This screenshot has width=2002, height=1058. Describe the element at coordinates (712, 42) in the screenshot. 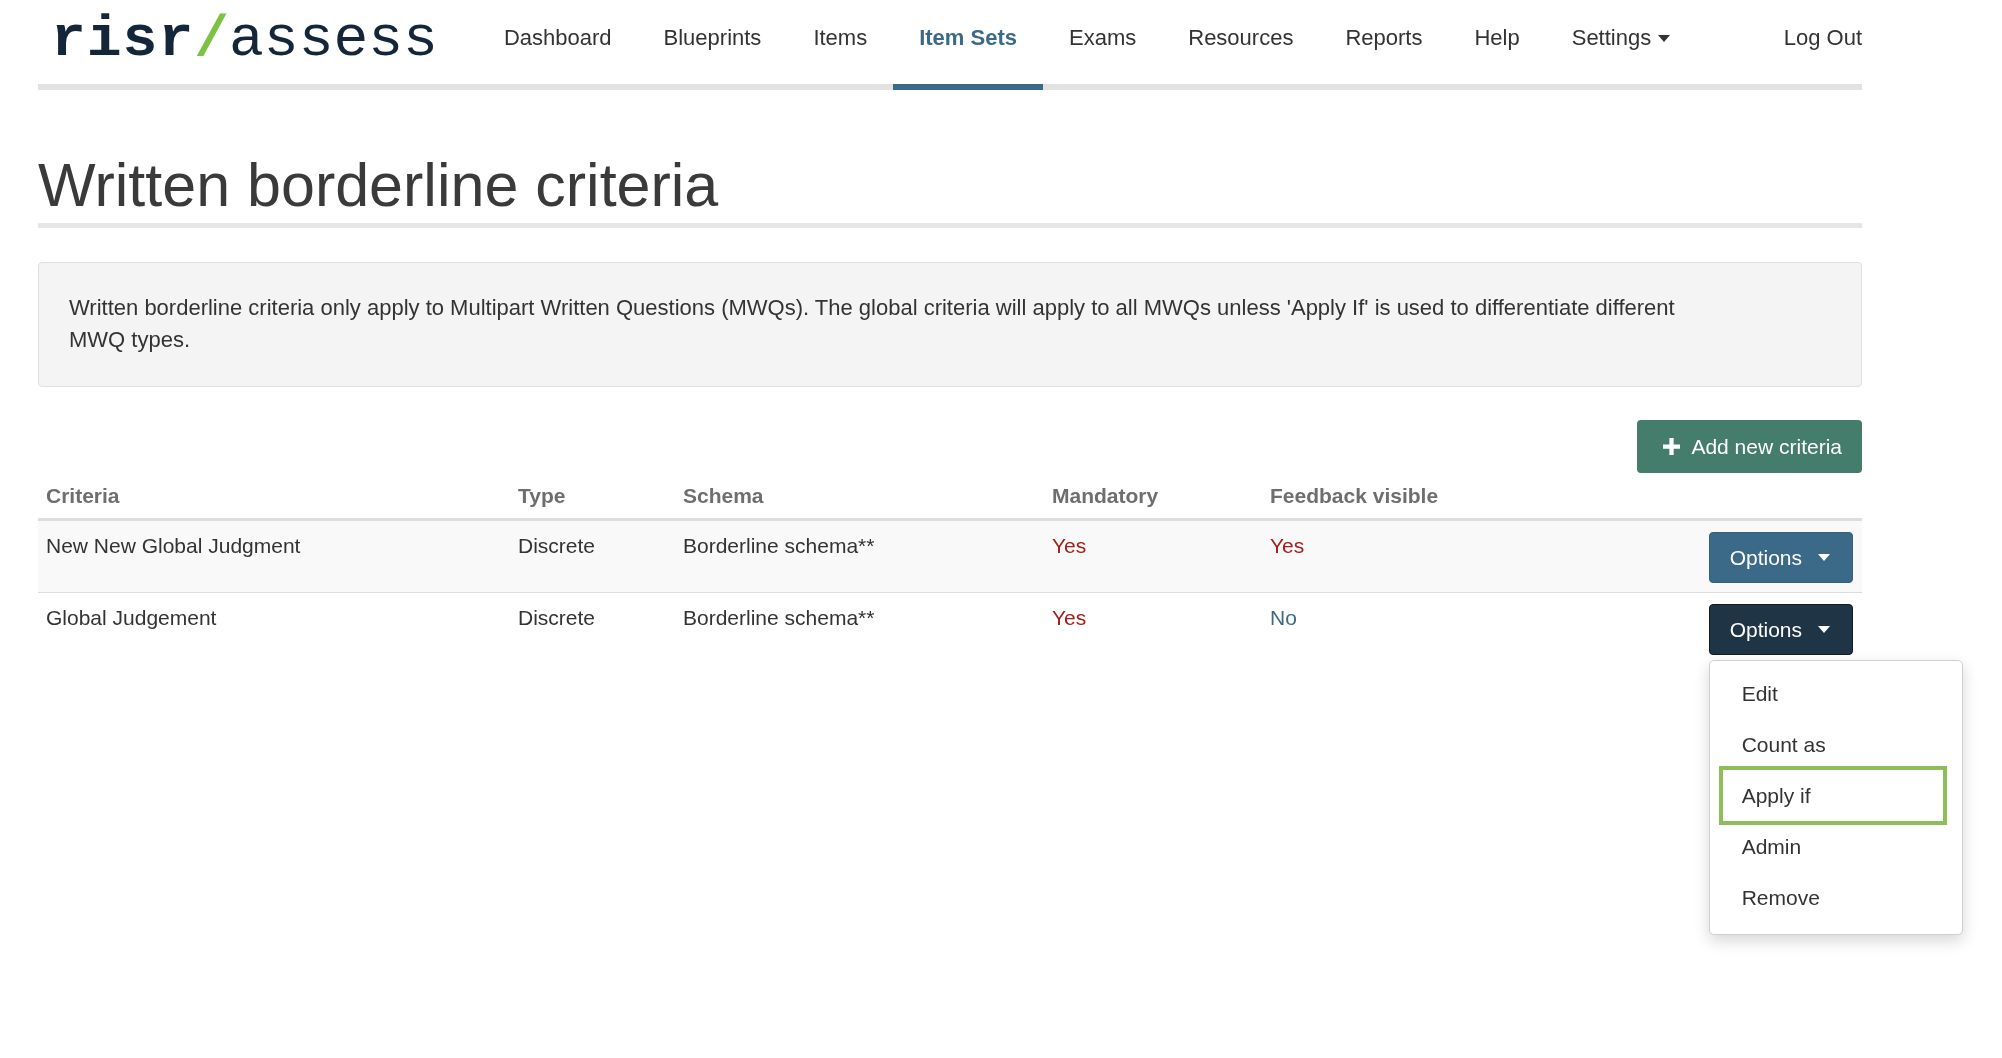

I see `nav-tab: Blueprints` at that location.